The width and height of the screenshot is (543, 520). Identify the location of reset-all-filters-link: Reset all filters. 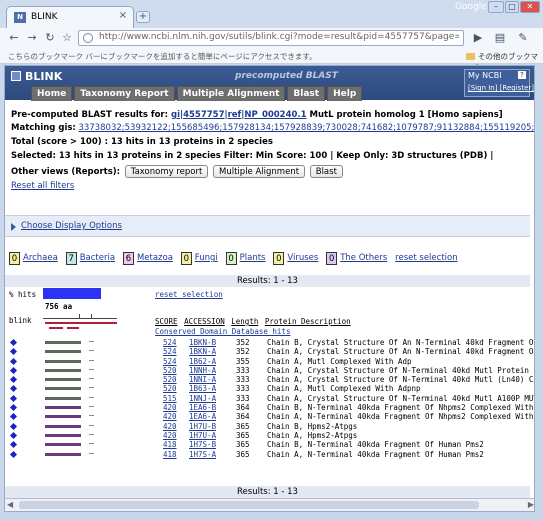
(42, 186).